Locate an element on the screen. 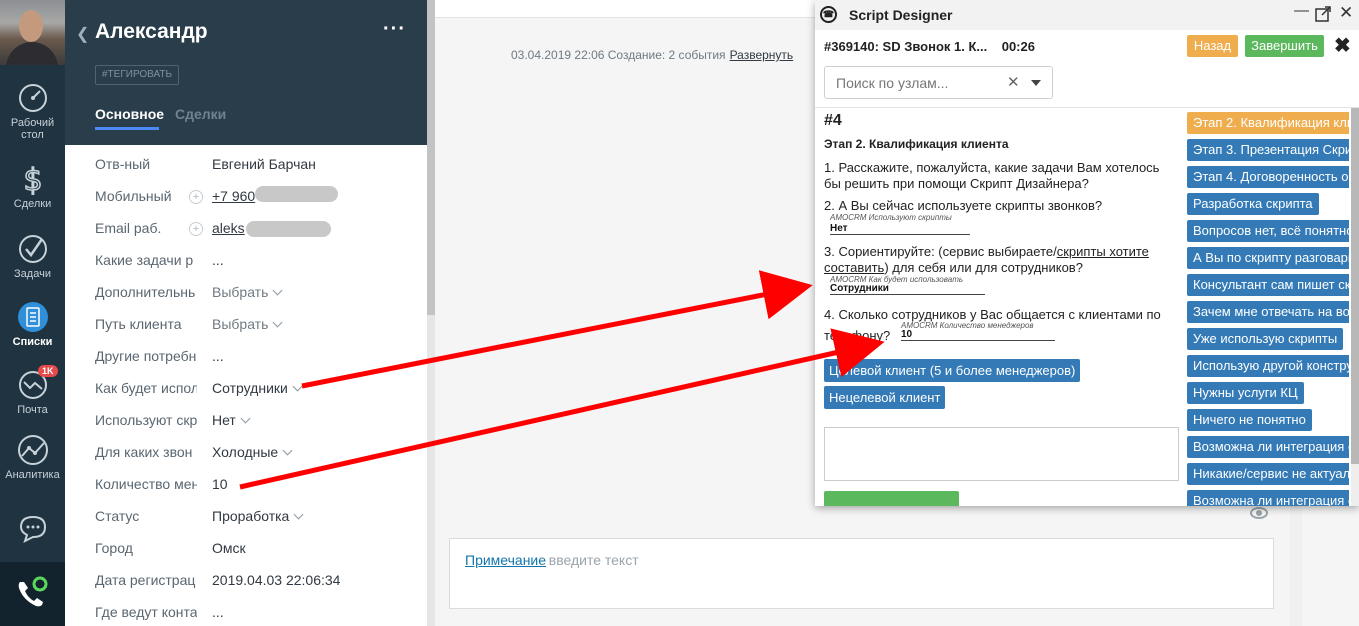 The image size is (1359, 626). sd-call-info: #369140: SD Звонок 1. К... 00:26 is located at coordinates (929, 46).